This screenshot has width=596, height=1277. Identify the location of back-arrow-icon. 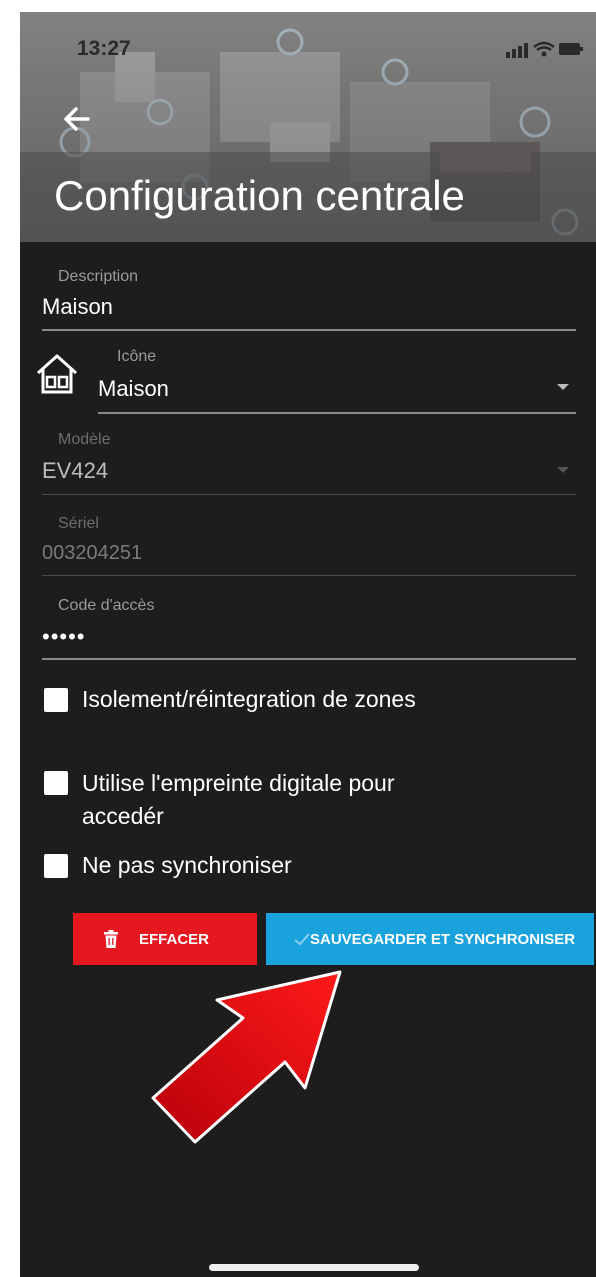
(77, 119).